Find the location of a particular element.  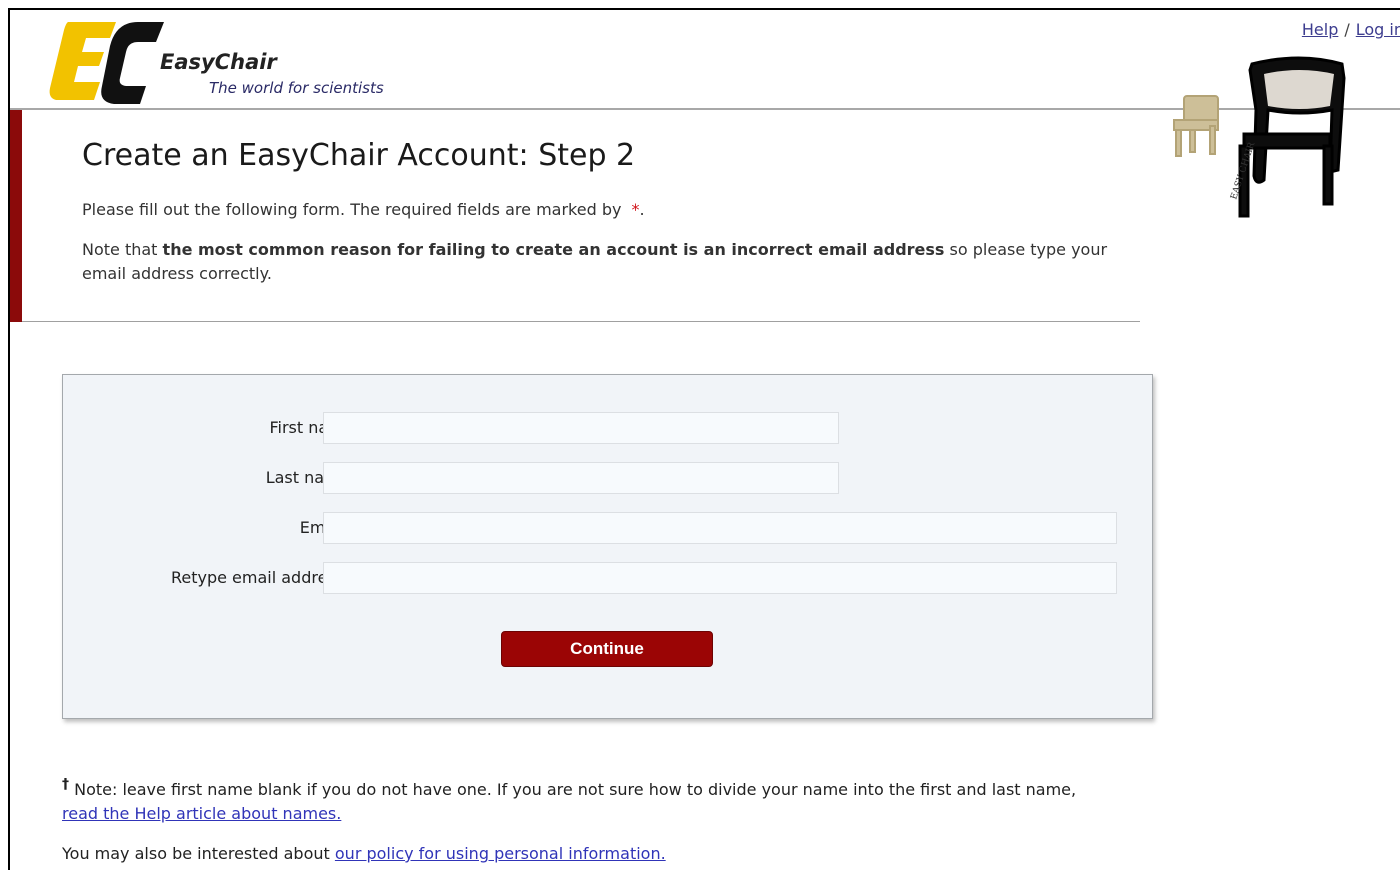

retype-email-row: Retype email address:* is located at coordinates (608, 578).